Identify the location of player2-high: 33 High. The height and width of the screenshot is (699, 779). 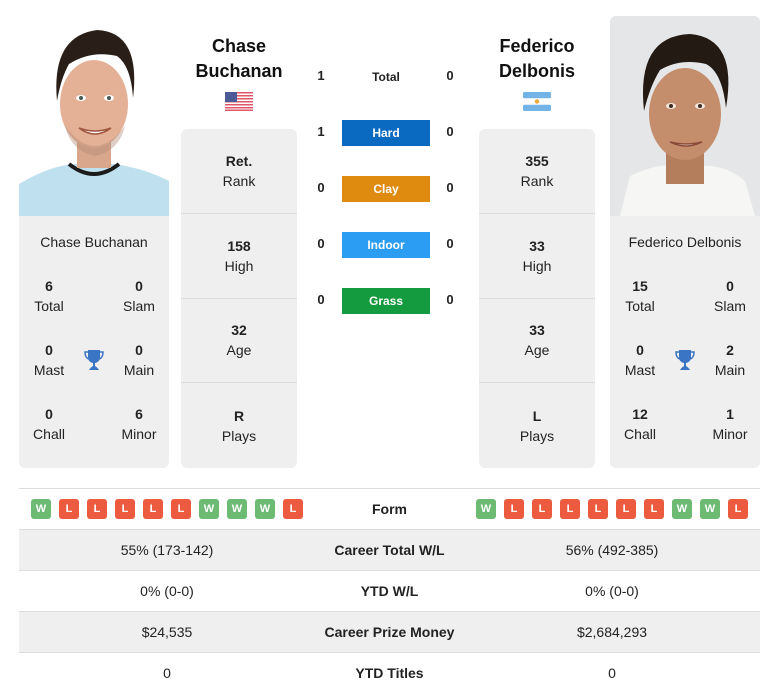
(537, 256).